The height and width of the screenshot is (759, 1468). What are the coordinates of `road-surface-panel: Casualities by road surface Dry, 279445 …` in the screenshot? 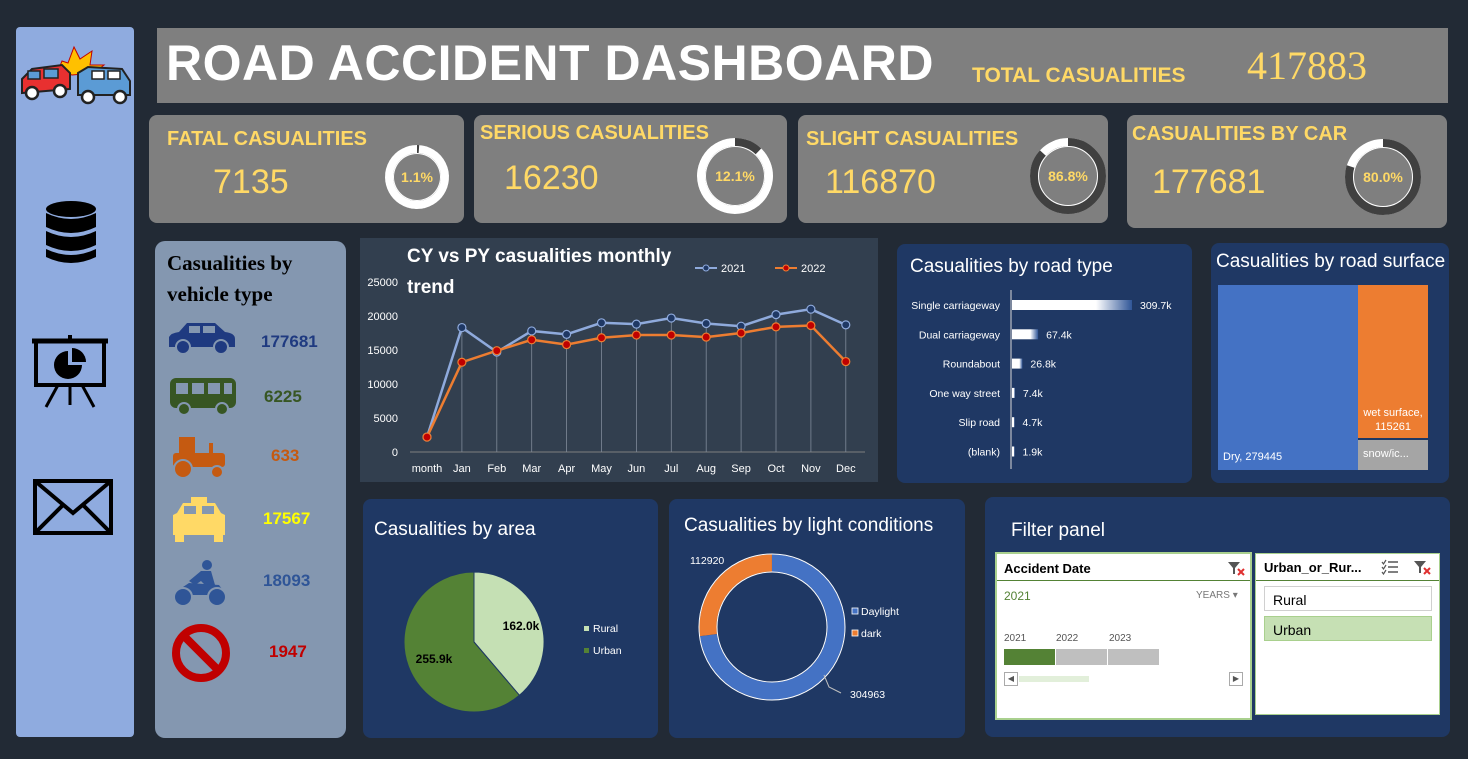 It's located at (1330, 363).